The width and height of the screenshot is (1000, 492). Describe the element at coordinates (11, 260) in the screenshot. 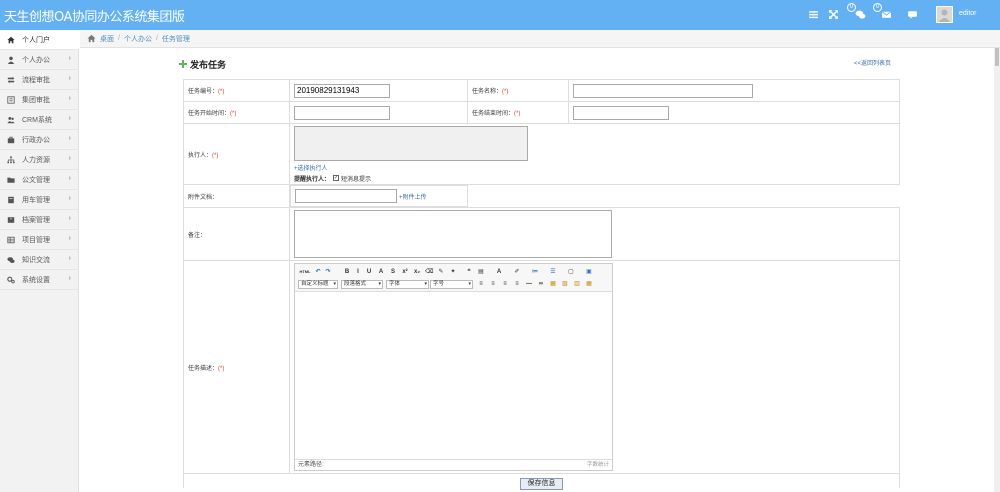

I see `comments-icon` at that location.